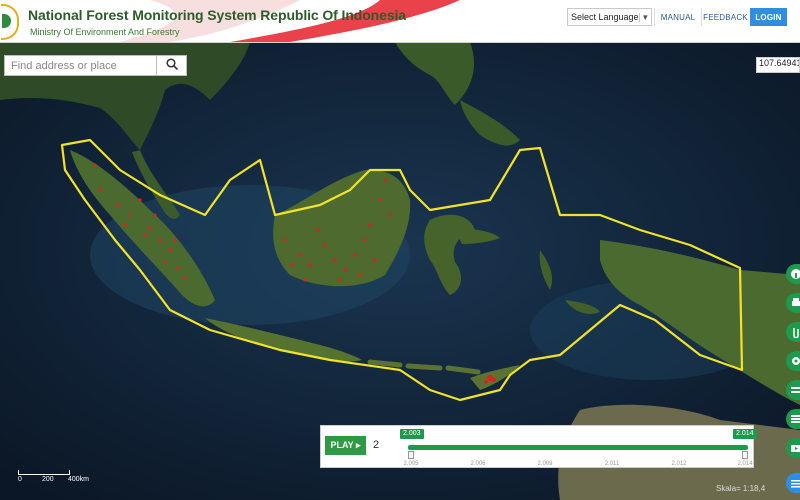  What do you see at coordinates (795, 448) in the screenshot?
I see `video-icon` at bounding box center [795, 448].